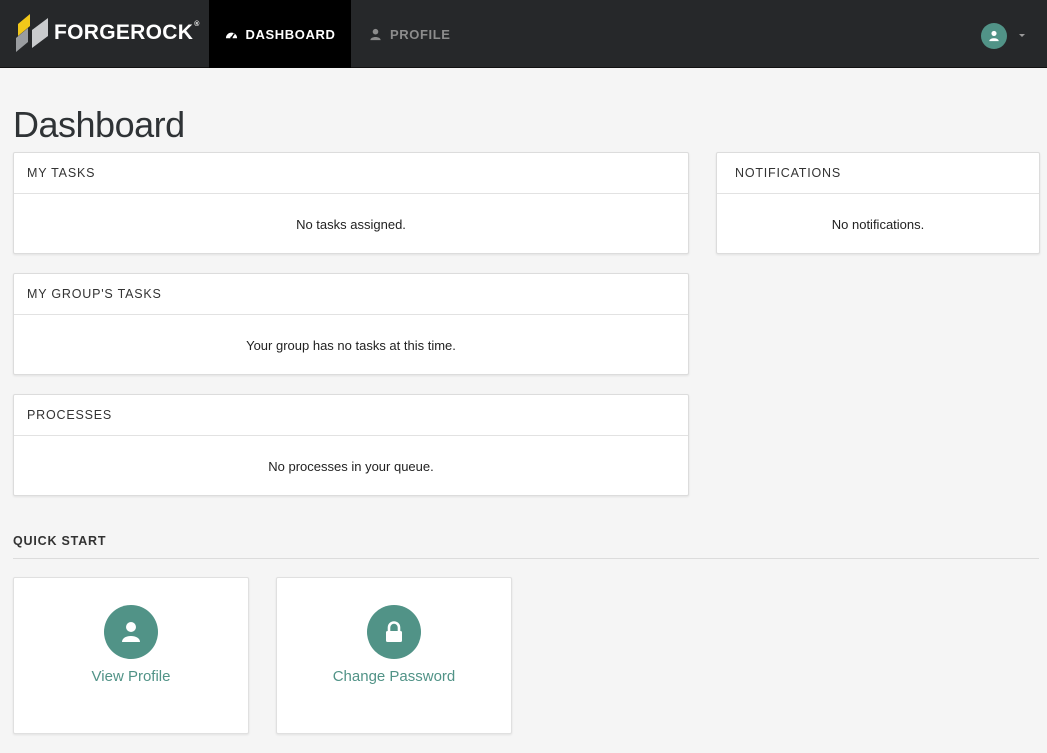 This screenshot has width=1047, height=753. What do you see at coordinates (351, 294) in the screenshot?
I see `group-tasks-title: MY GROUP'S TASKS` at bounding box center [351, 294].